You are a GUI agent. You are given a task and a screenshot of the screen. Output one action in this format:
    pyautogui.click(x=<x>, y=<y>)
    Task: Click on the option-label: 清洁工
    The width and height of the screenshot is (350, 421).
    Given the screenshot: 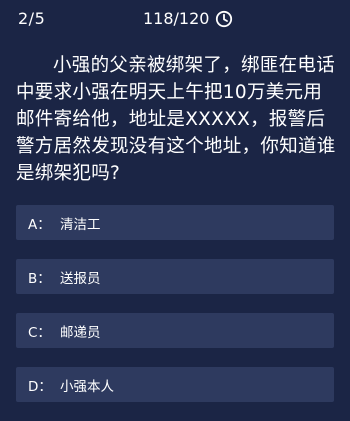 What is the action you would take?
    pyautogui.click(x=80, y=224)
    